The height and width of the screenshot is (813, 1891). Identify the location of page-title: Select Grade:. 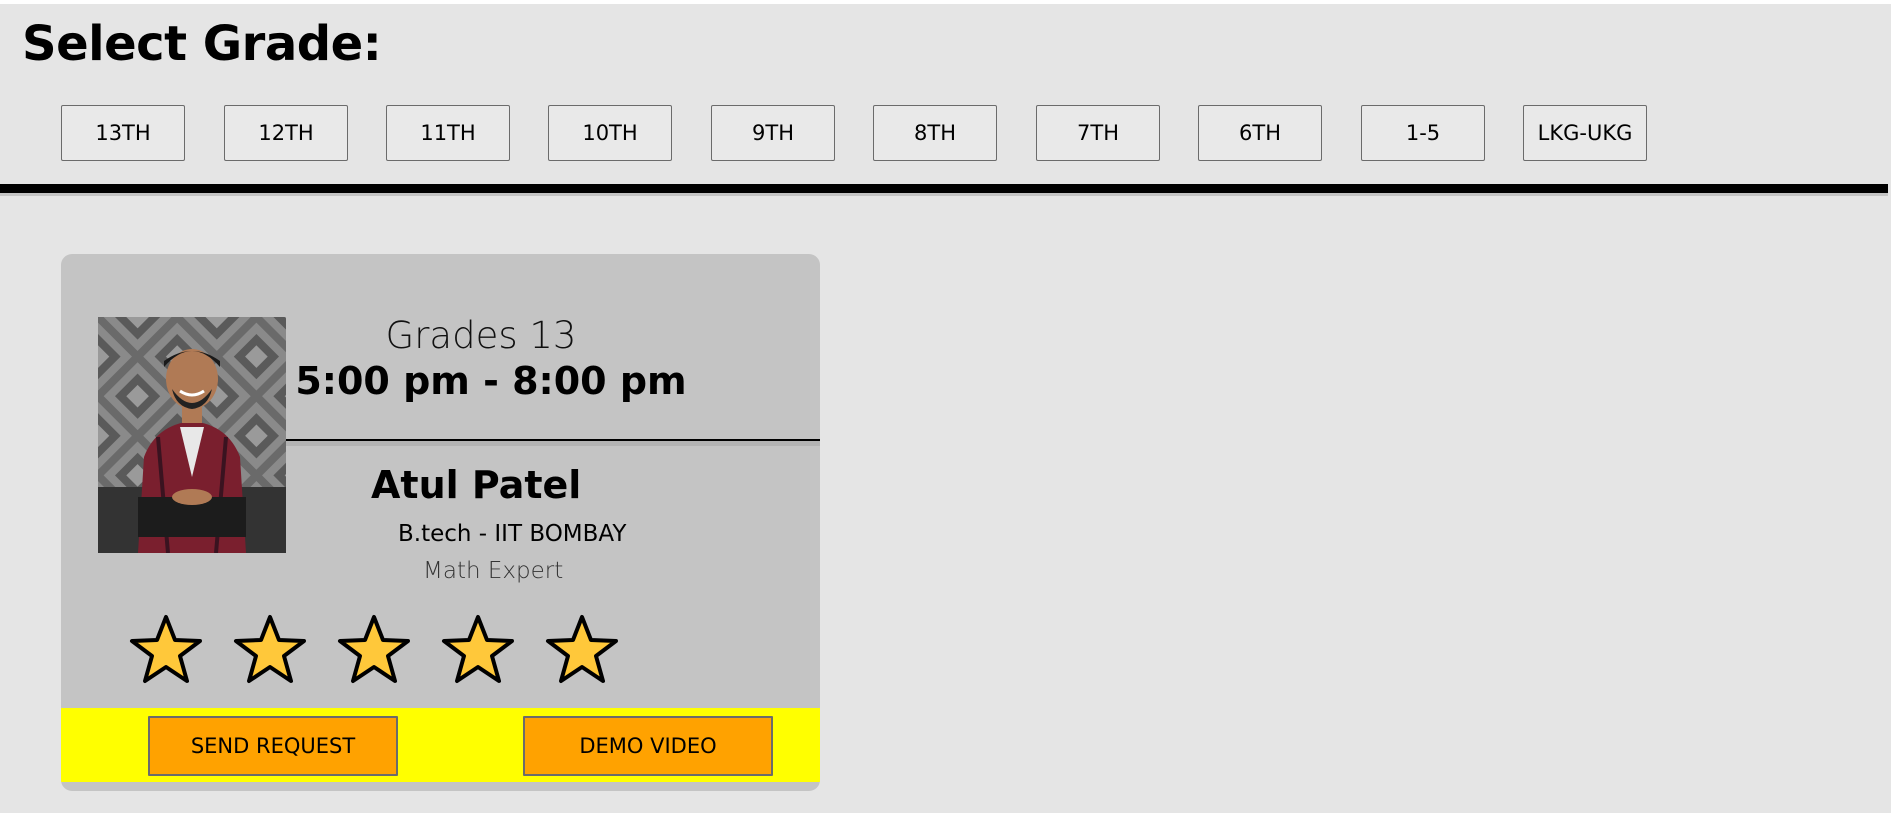
(202, 44).